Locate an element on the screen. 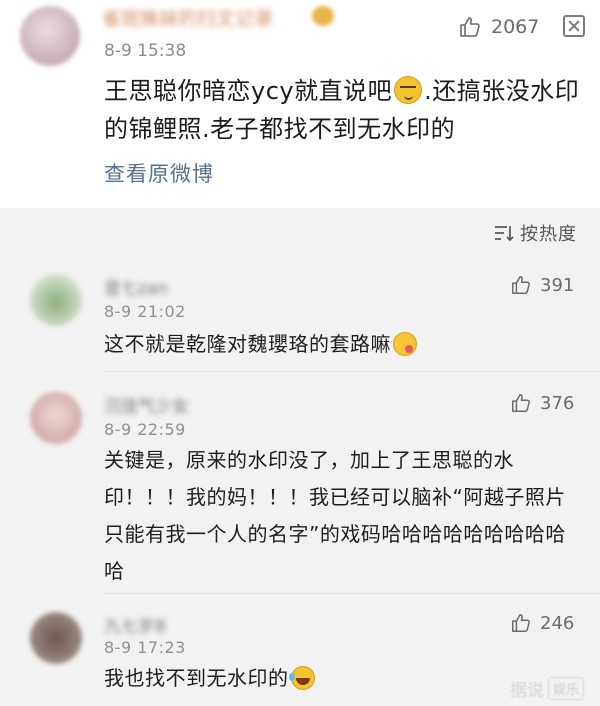 This screenshot has height=706, width=600. comment-time: 8-9 17:23 is located at coordinates (145, 647).